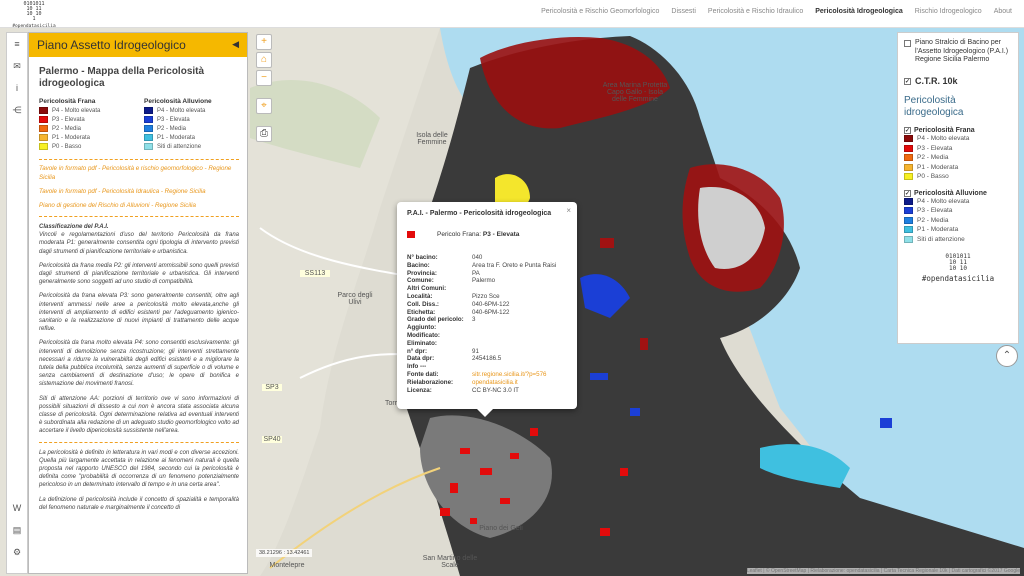  What do you see at coordinates (938, 230) in the screenshot?
I see `right-alluvione-label-3: P1 - Moderata` at bounding box center [938, 230].